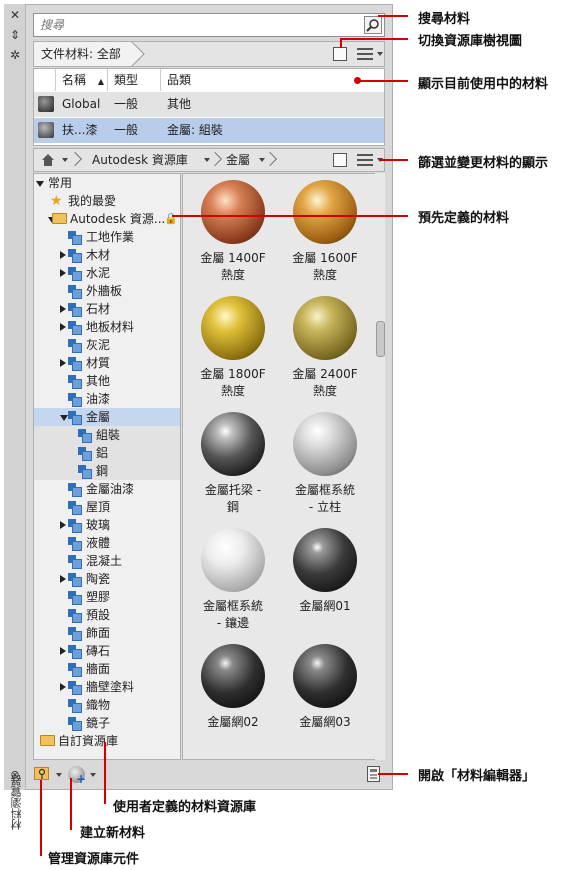 The image size is (576, 870). What do you see at coordinates (15, 775) in the screenshot?
I see `palette-state-icon: ⊗` at bounding box center [15, 775].